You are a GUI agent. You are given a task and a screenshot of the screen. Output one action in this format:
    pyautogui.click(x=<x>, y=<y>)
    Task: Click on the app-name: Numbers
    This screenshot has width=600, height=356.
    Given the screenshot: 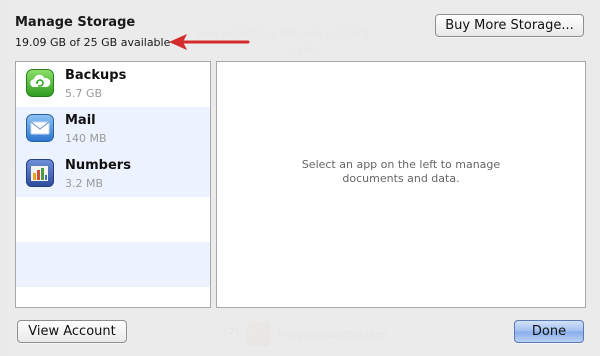 What is the action you would take?
    pyautogui.click(x=98, y=165)
    